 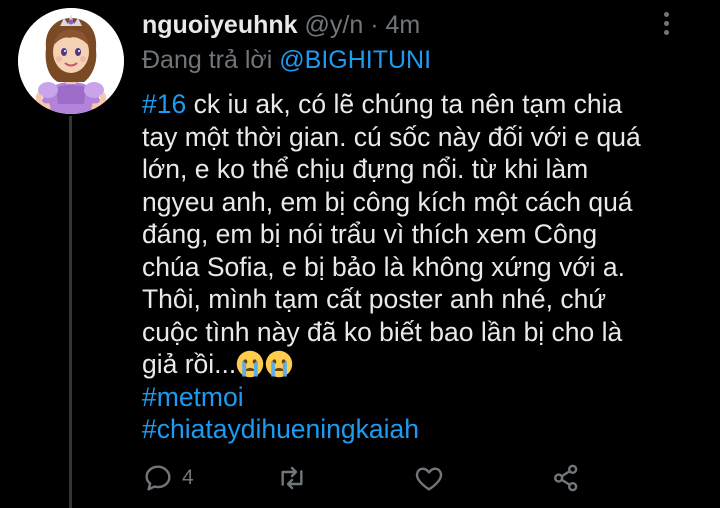 What do you see at coordinates (370, 234) in the screenshot?
I see `tweet-line: đáng, em bị nói trẩu vì thích xem Công` at bounding box center [370, 234].